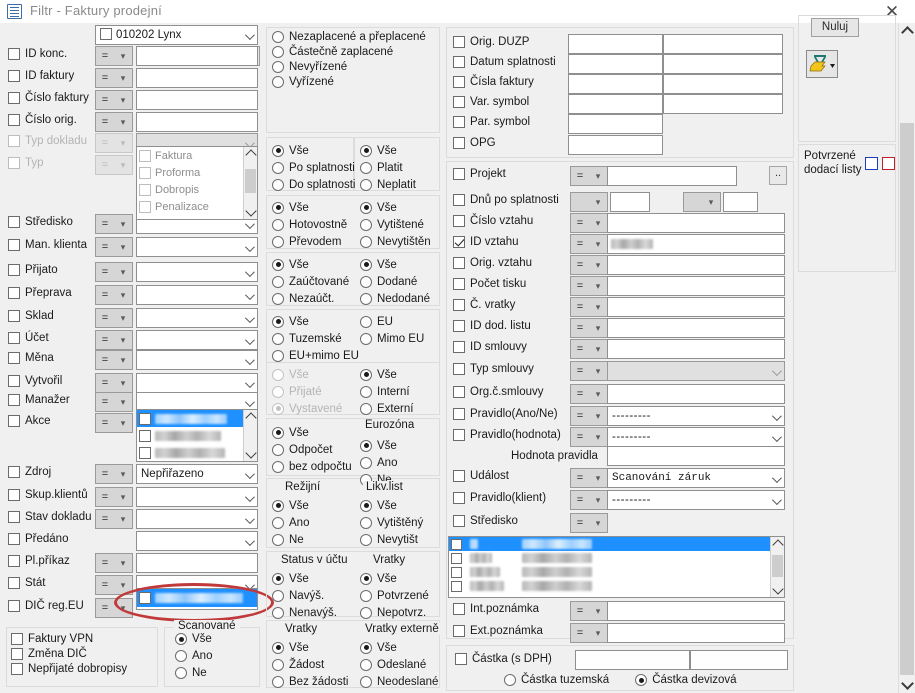 This screenshot has width=915, height=693. Describe the element at coordinates (197, 247) in the screenshot. I see `combo-man-klienta` at that location.